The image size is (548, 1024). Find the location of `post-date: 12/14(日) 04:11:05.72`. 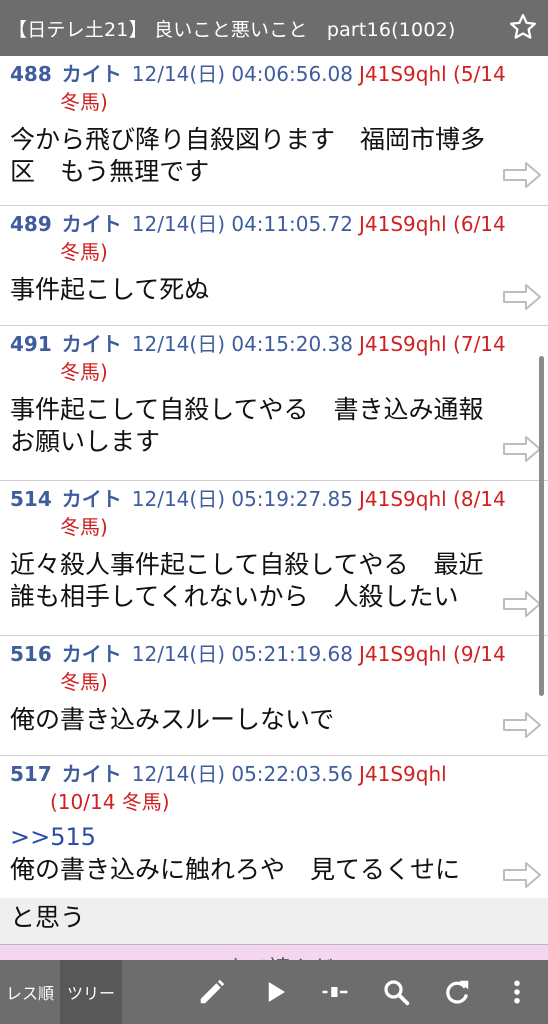

post-date: 12/14(日) 04:11:05.72 is located at coordinates (242, 224).